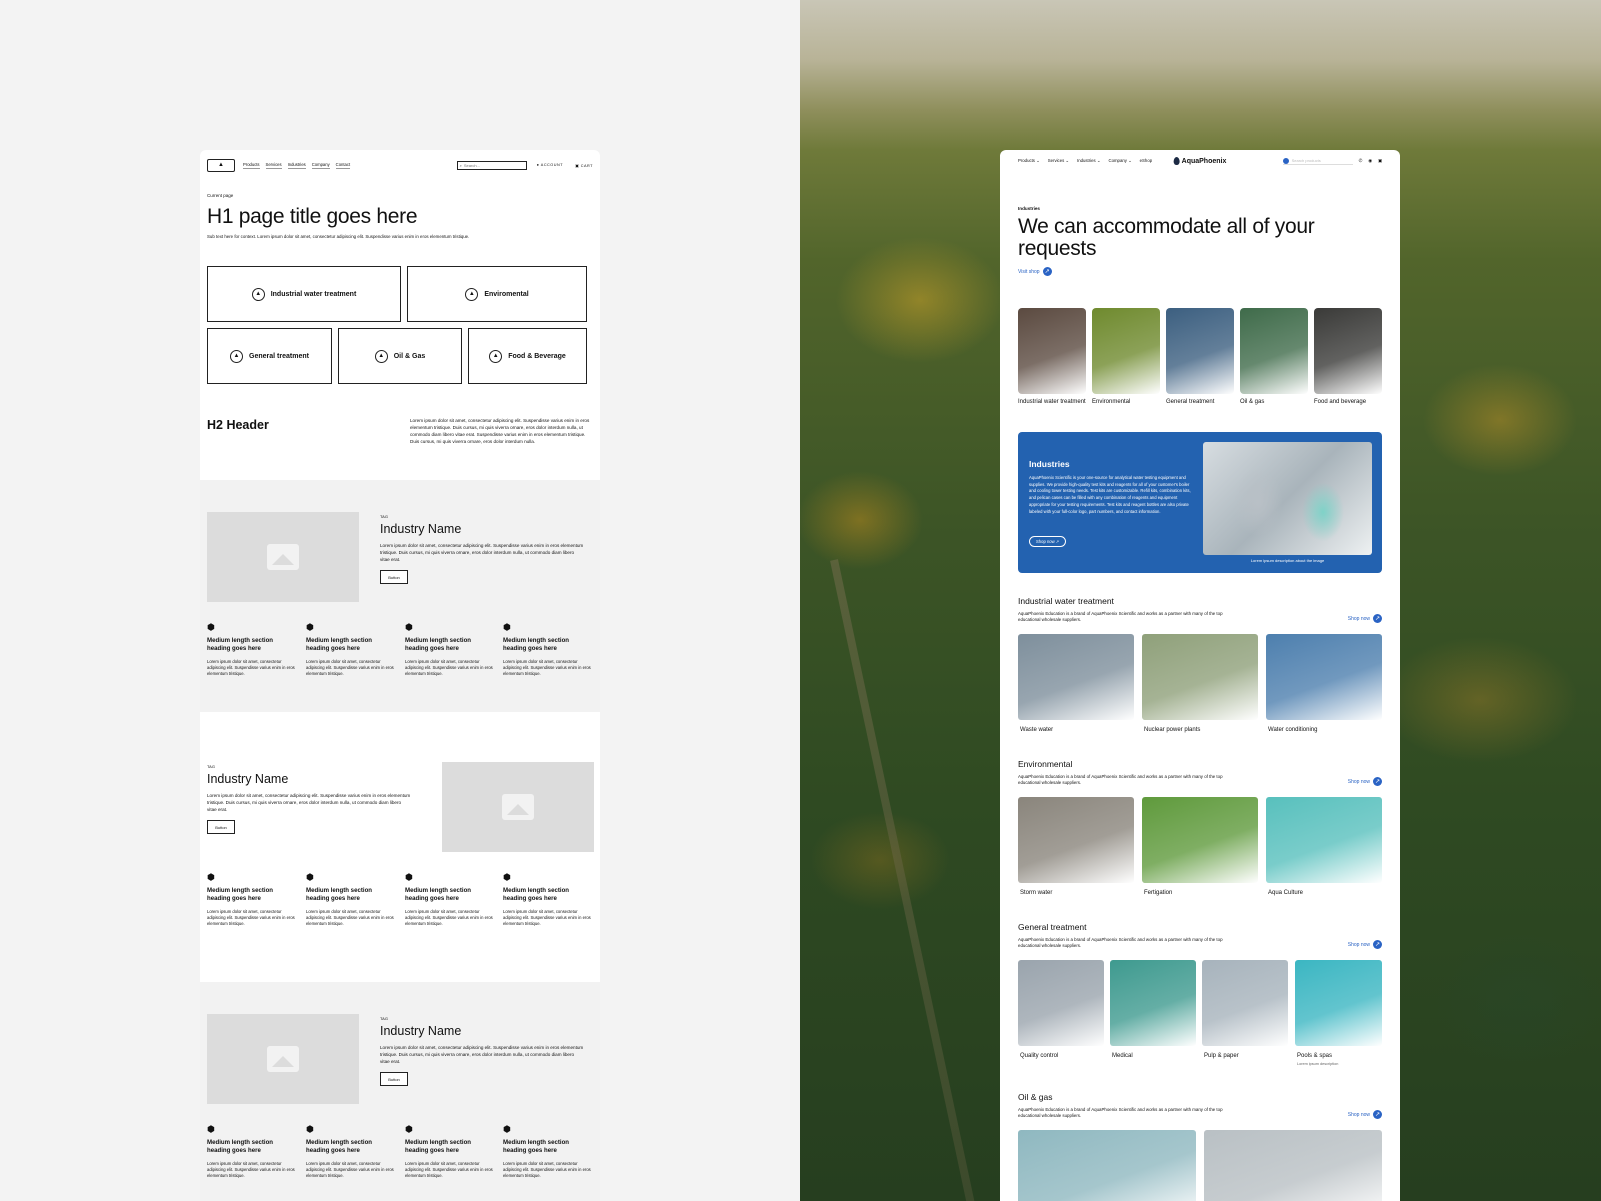 The image size is (1601, 1201). I want to click on card-oil-gas: ▲ Oil & Gas, so click(400, 356).